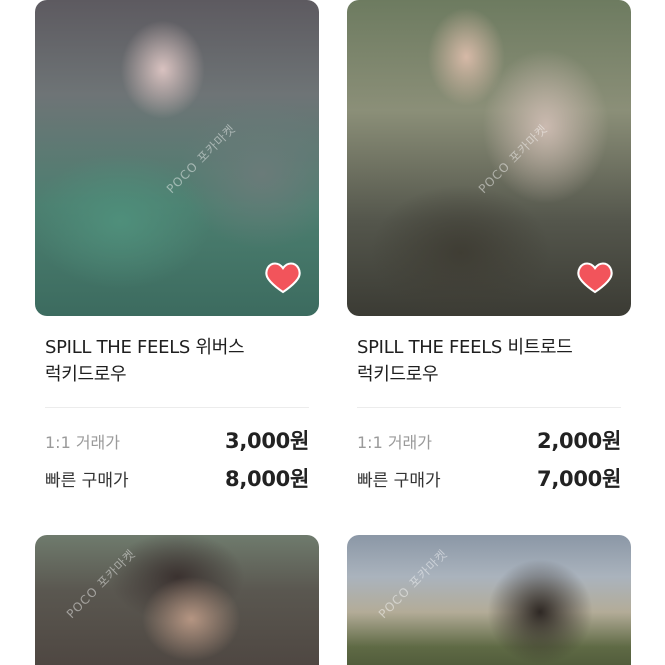  Describe the element at coordinates (267, 441) in the screenshot. I see `trade-price: 3,000원` at that location.